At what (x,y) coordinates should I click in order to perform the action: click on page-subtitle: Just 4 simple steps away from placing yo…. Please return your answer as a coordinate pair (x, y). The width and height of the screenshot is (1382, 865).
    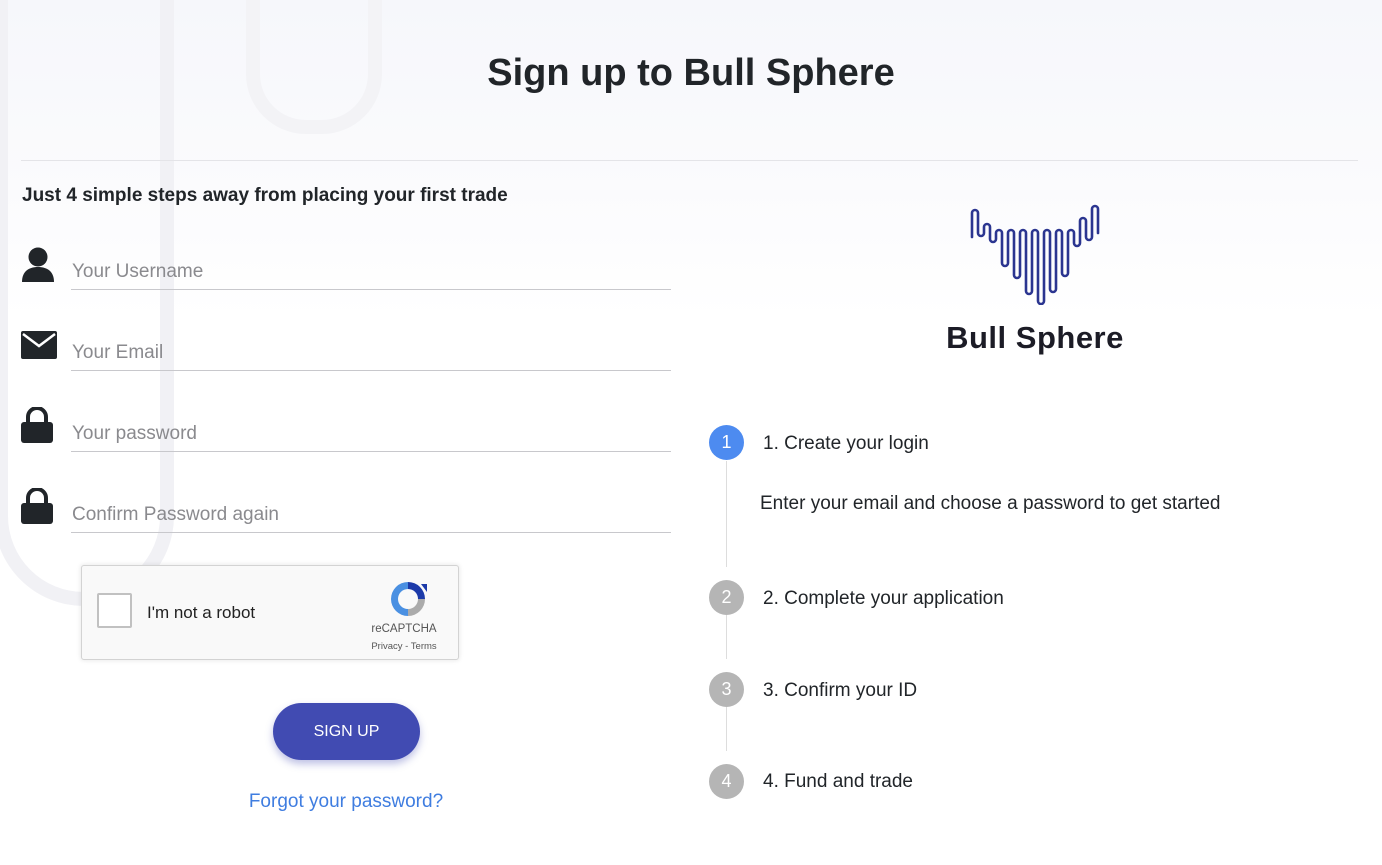
    Looking at the image, I should click on (265, 195).